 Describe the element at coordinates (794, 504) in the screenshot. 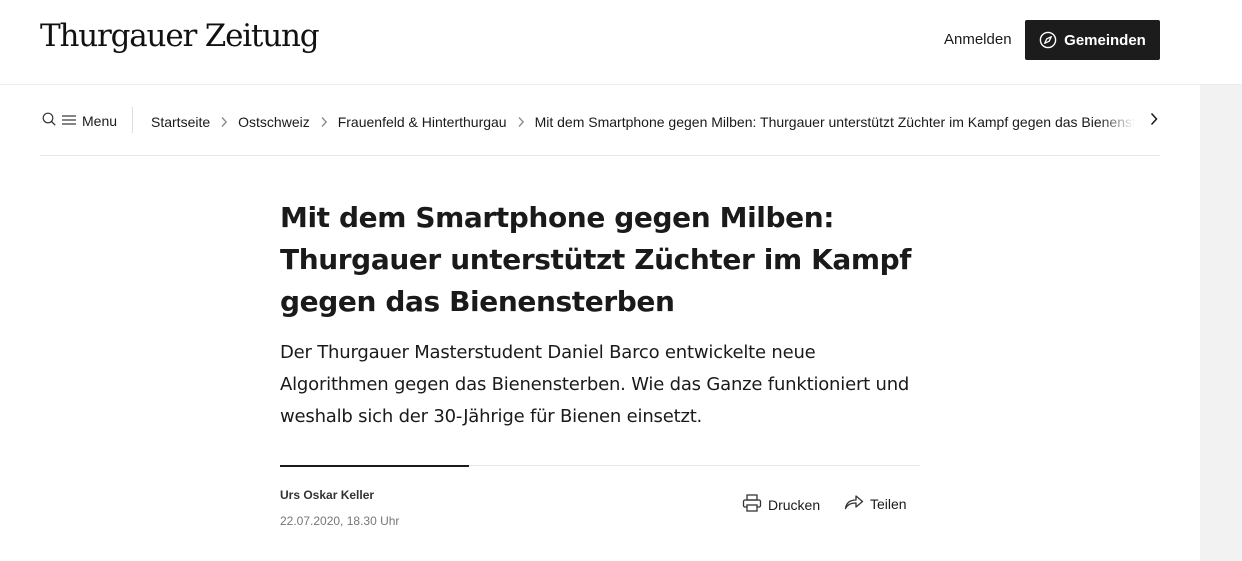

I see `print-label: Drucken` at that location.